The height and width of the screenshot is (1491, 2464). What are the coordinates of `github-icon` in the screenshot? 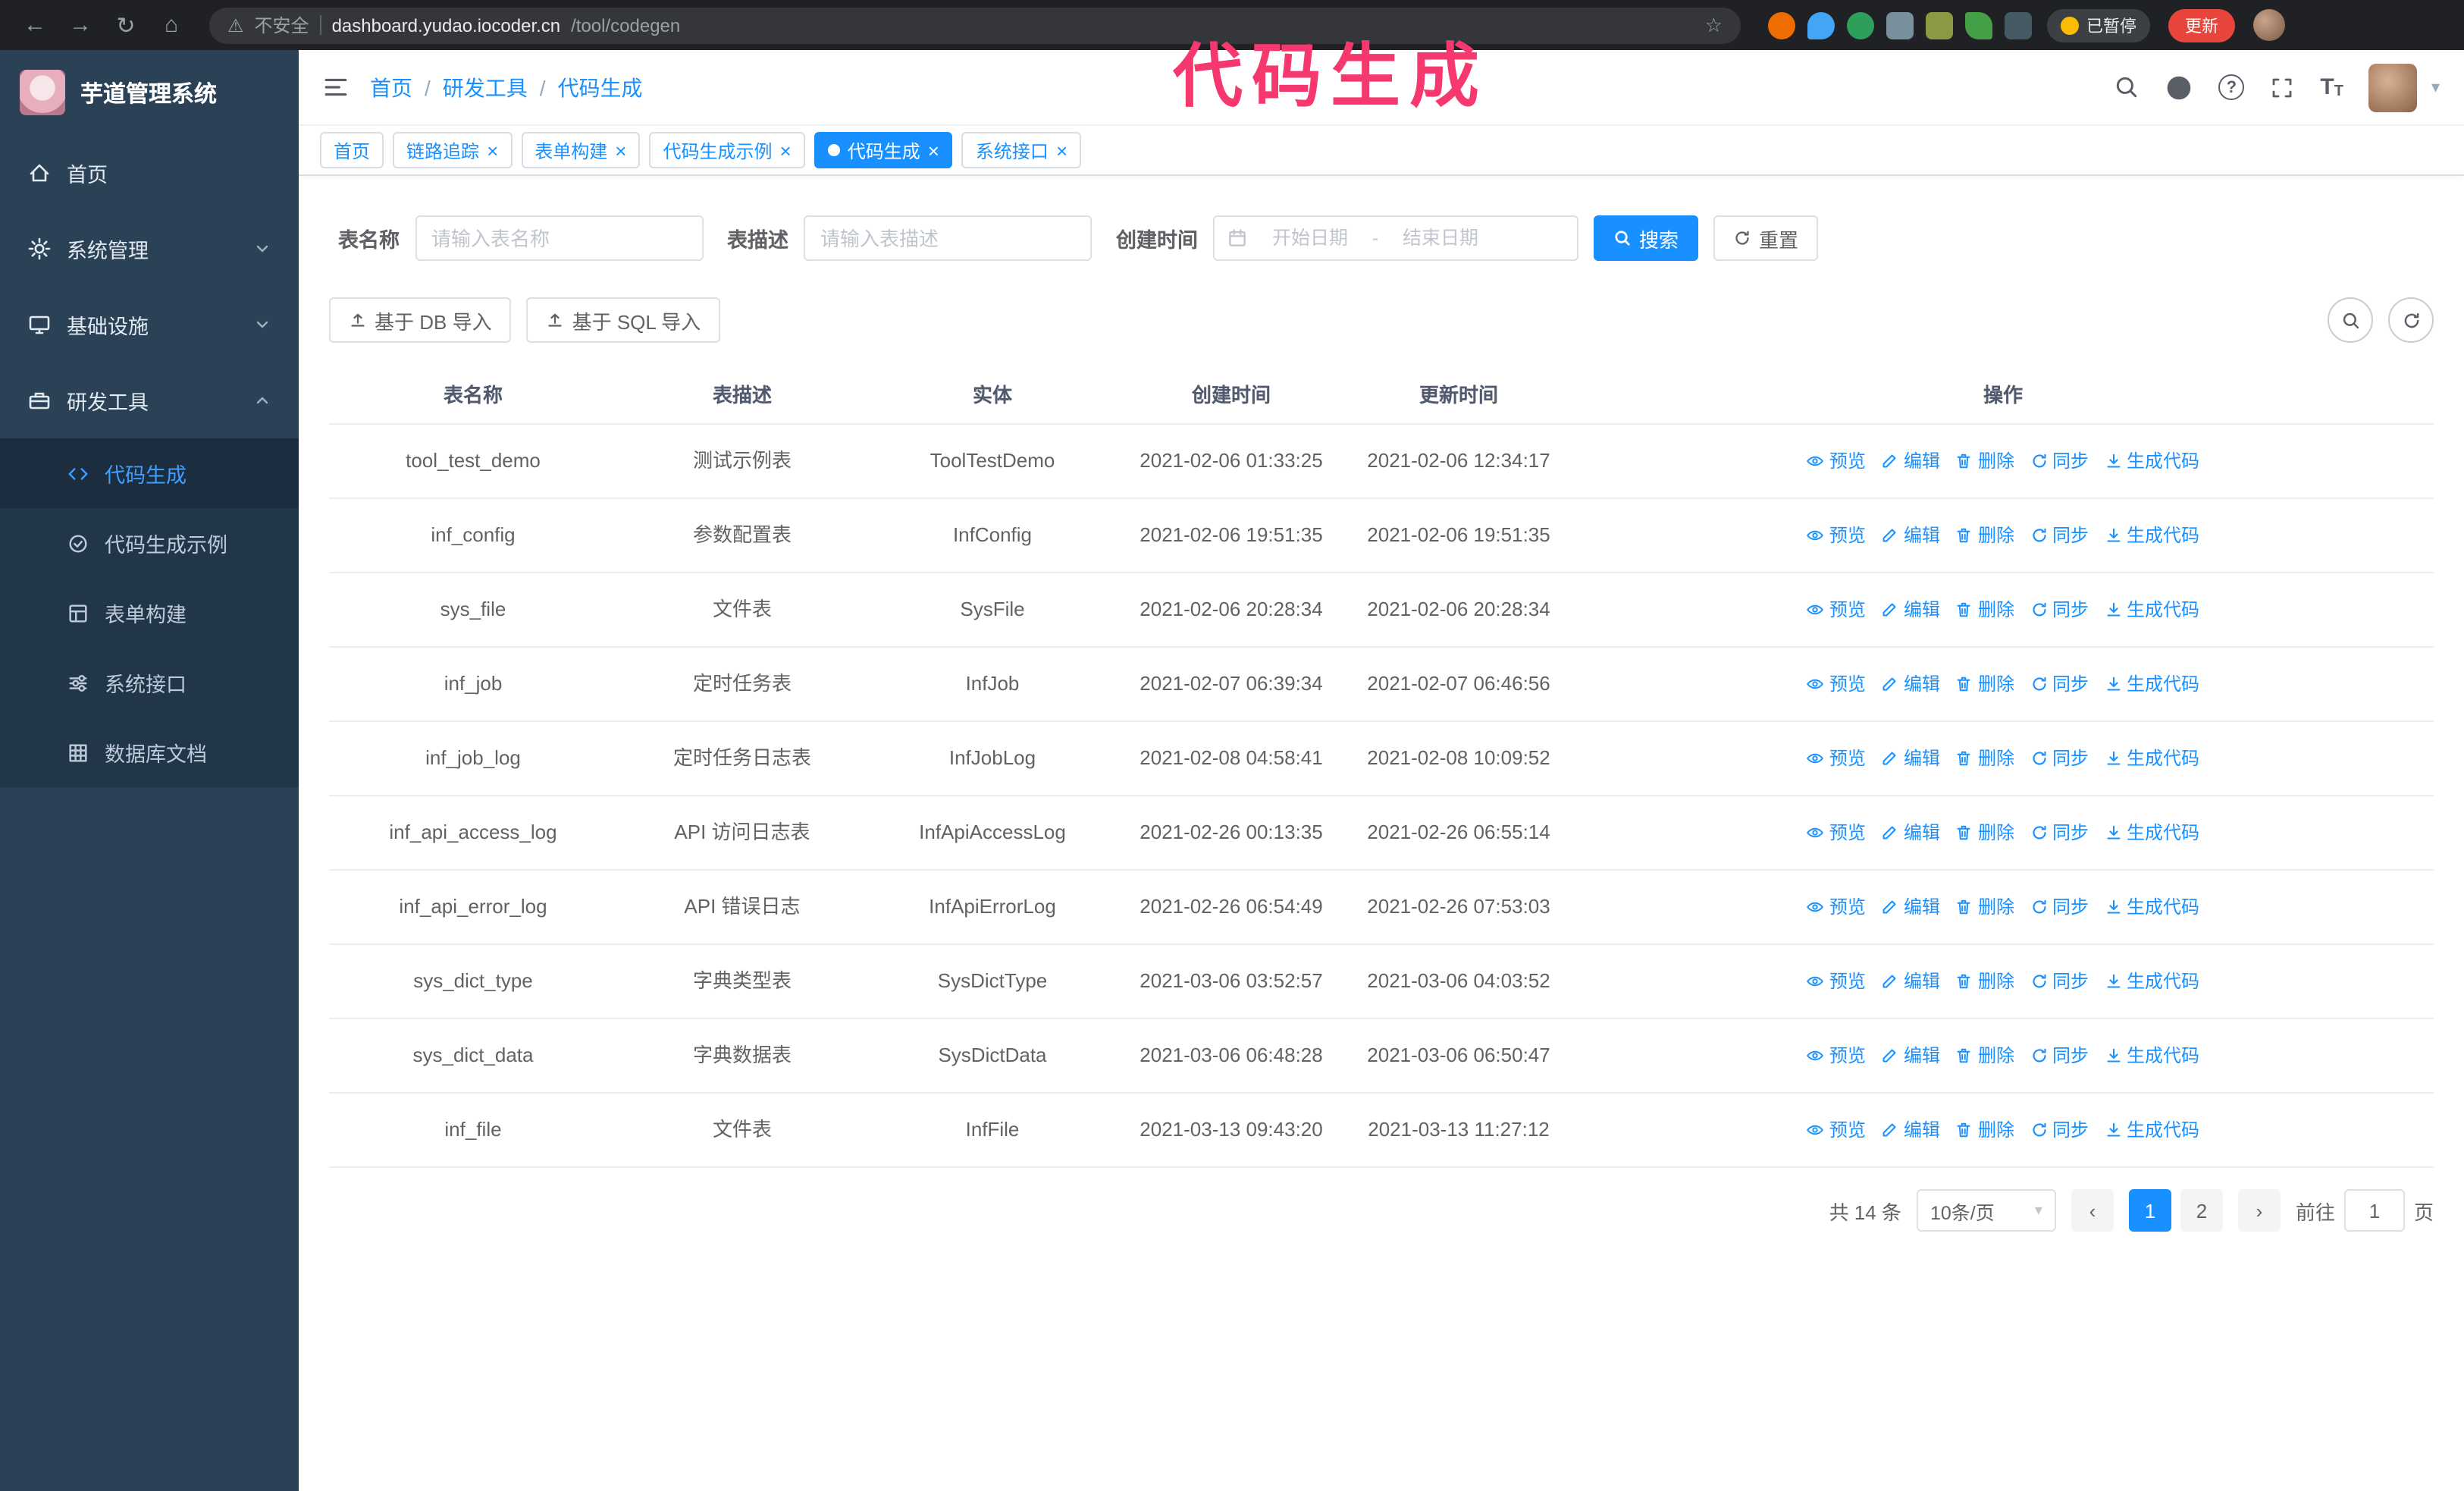 It's located at (2179, 87).